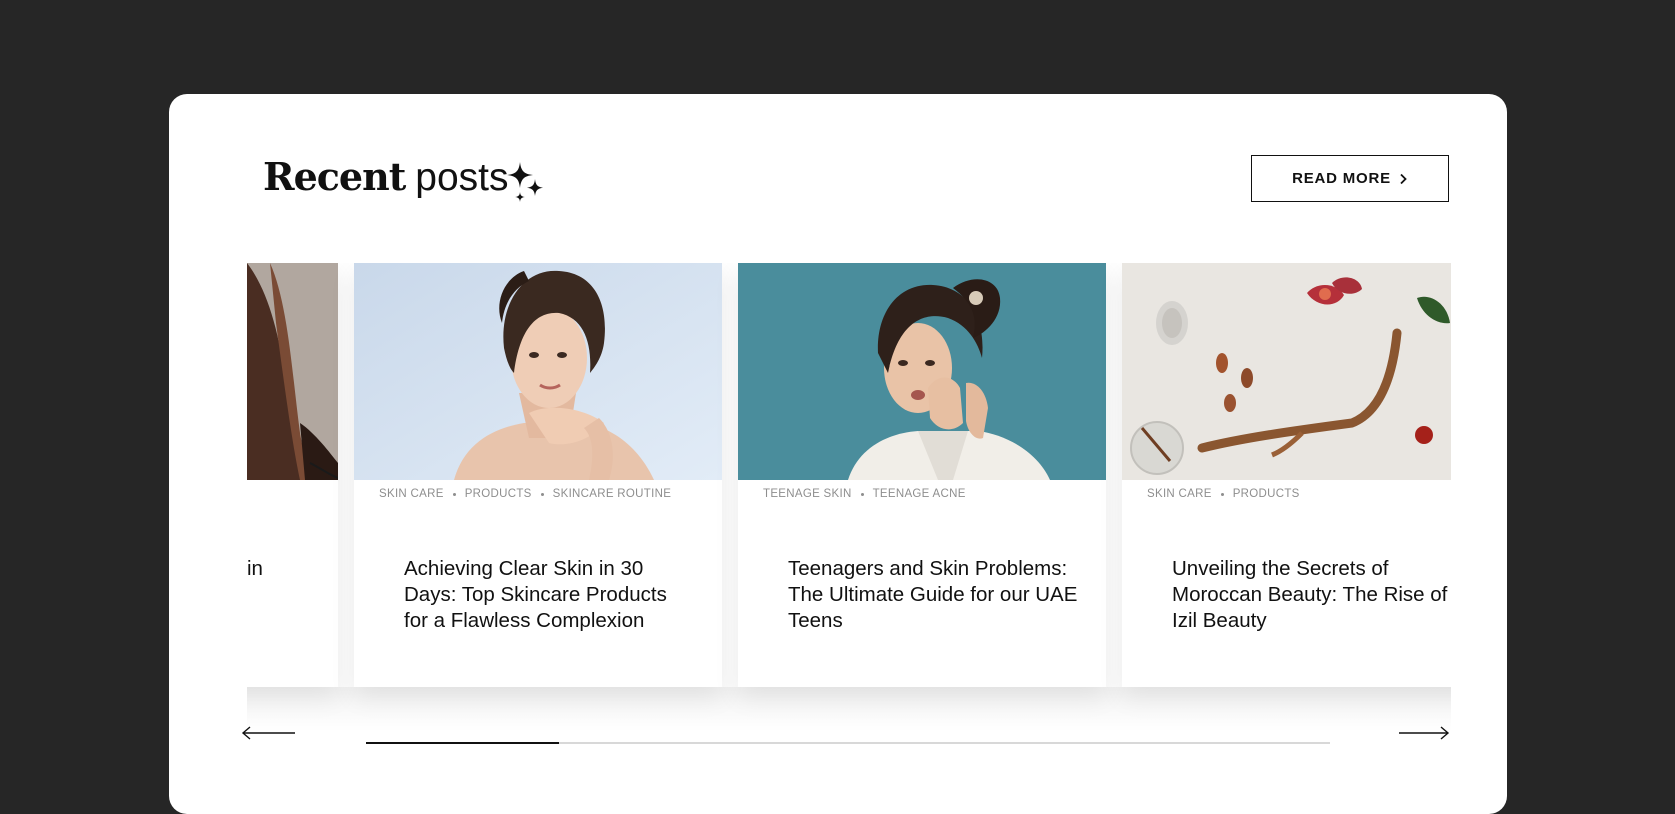 The height and width of the screenshot is (814, 1675). I want to click on post-tags: SKIN CARE PRODUCTS SKINCARE ROUTINE, so click(525, 494).